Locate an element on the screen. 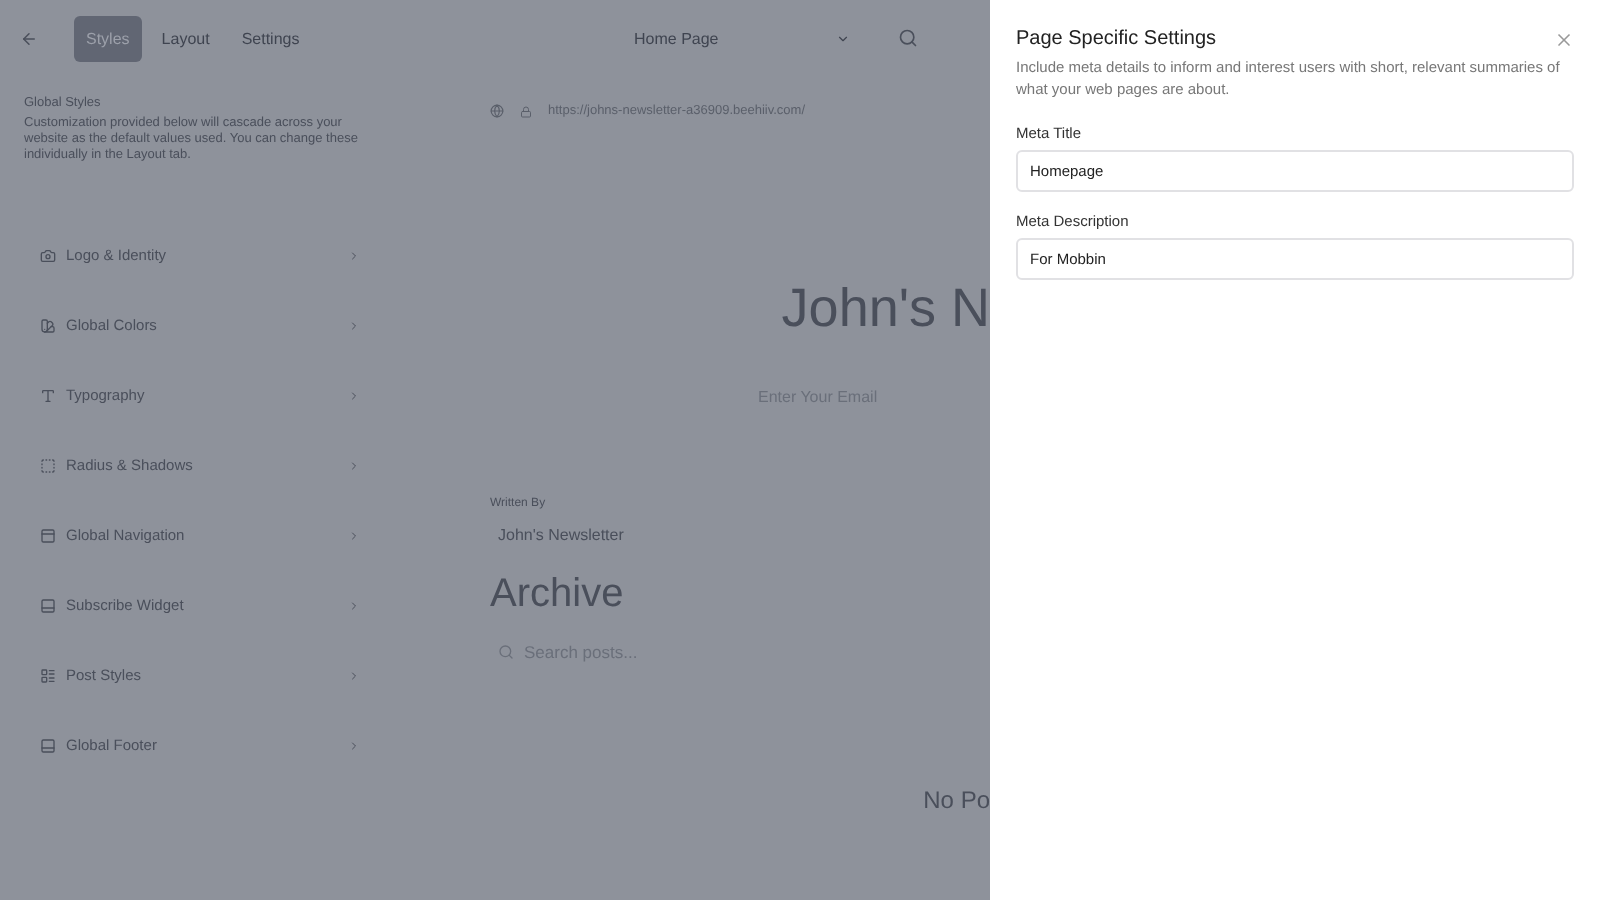  page-select: Home Page is located at coordinates (742, 38).